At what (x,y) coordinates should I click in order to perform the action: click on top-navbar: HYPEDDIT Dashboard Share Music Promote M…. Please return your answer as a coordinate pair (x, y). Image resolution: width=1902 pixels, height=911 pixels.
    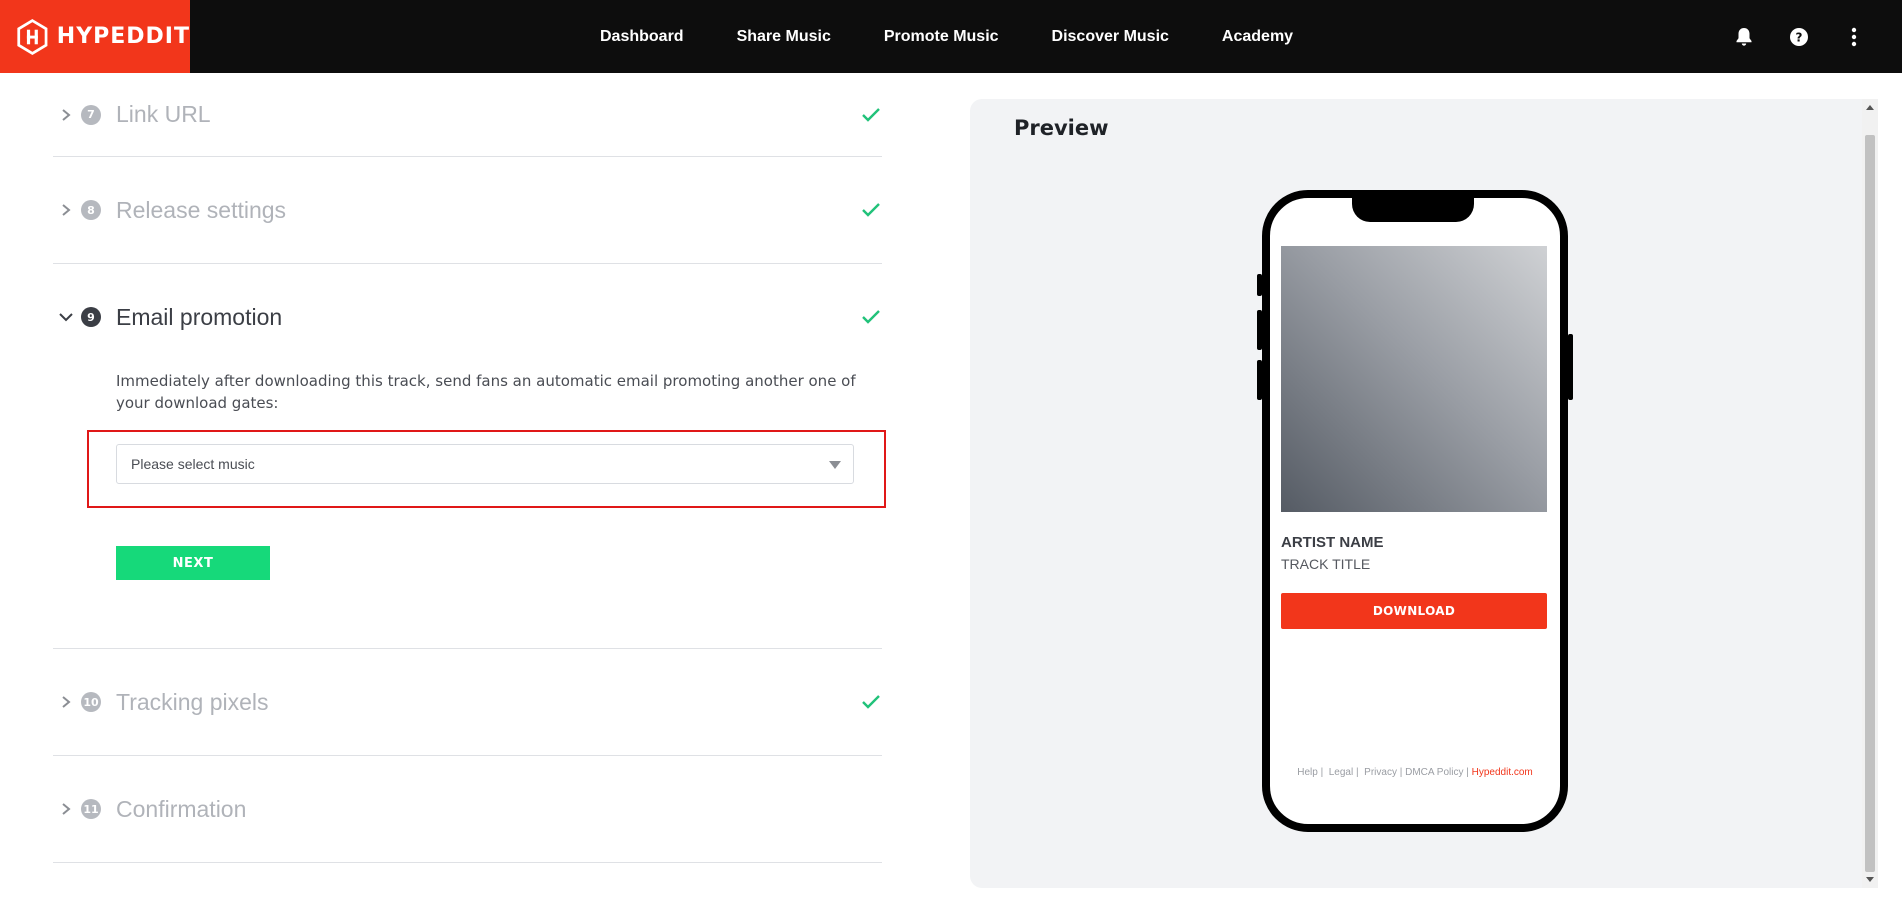
    Looking at the image, I should click on (951, 36).